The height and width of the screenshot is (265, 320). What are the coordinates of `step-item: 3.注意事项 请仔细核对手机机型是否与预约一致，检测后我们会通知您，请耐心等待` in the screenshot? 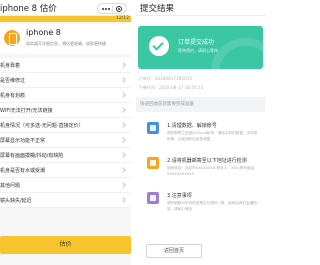 It's located at (200, 205).